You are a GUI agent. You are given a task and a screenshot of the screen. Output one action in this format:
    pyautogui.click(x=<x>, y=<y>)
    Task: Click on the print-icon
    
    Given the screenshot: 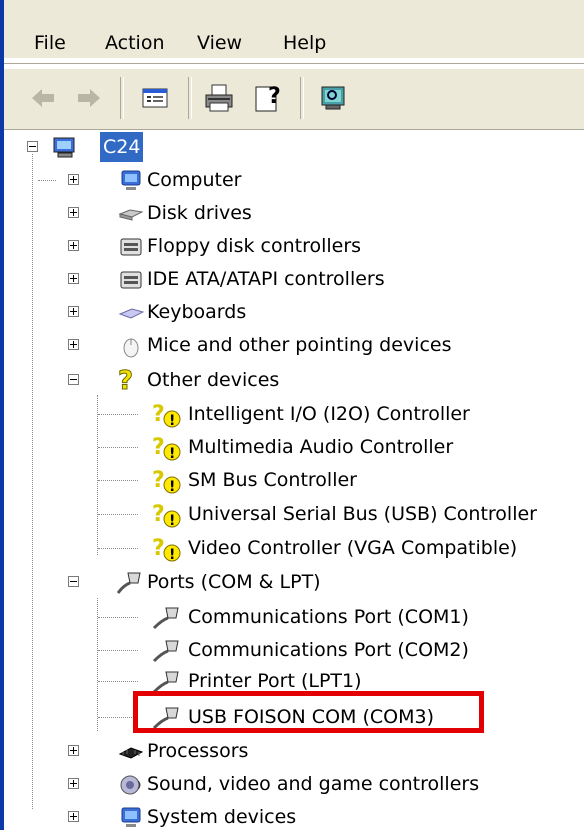 What is the action you would take?
    pyautogui.click(x=219, y=98)
    